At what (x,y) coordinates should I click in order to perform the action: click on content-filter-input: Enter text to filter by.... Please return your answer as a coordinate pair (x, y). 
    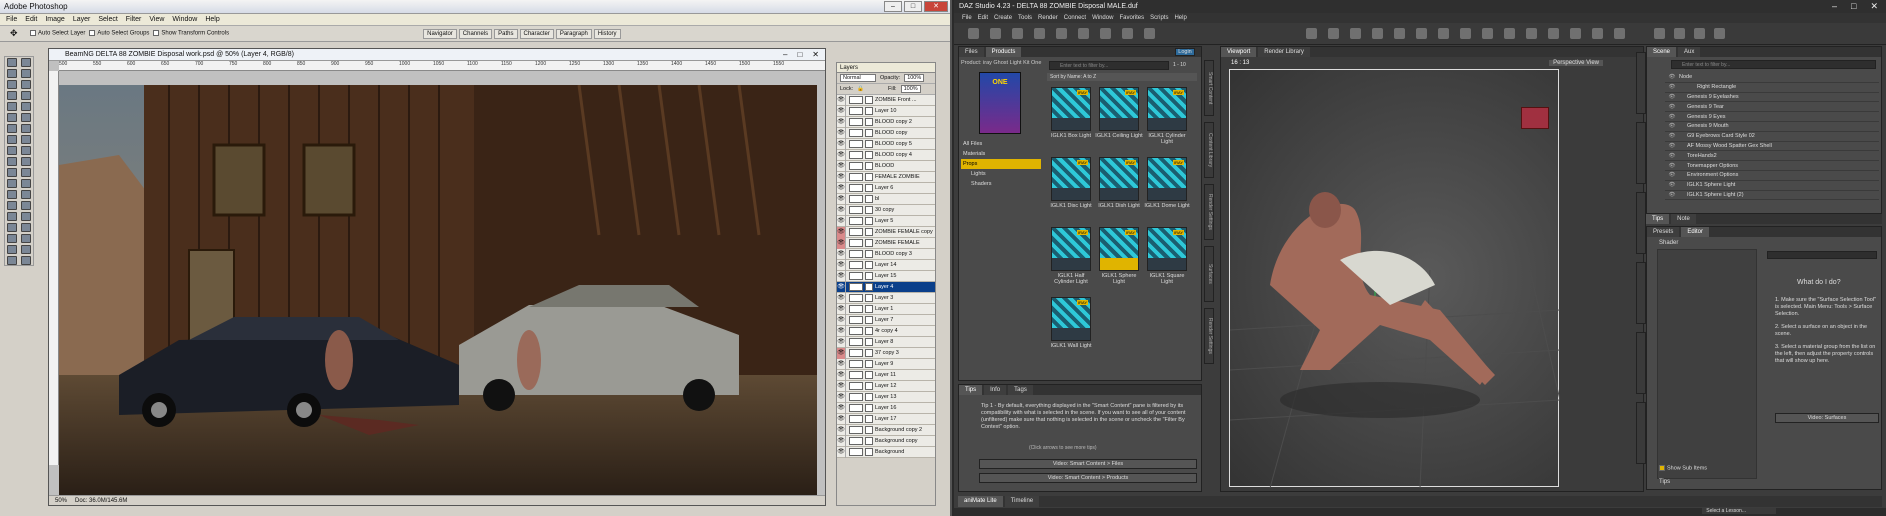
    Looking at the image, I should click on (1109, 65).